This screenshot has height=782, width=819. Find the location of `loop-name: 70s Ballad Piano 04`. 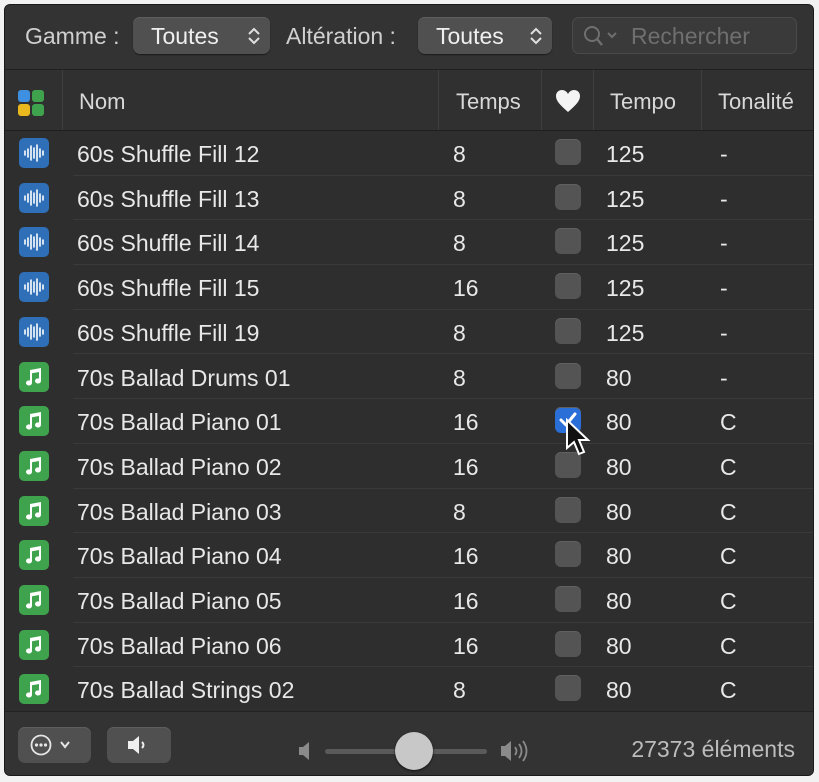

loop-name: 70s Ballad Piano 04 is located at coordinates (179, 556).